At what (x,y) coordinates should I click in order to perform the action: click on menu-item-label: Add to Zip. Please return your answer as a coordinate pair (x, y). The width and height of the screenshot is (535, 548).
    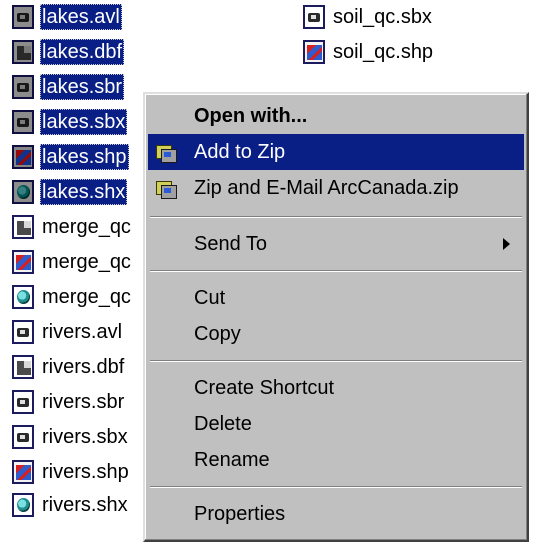
    Looking at the image, I should click on (240, 152).